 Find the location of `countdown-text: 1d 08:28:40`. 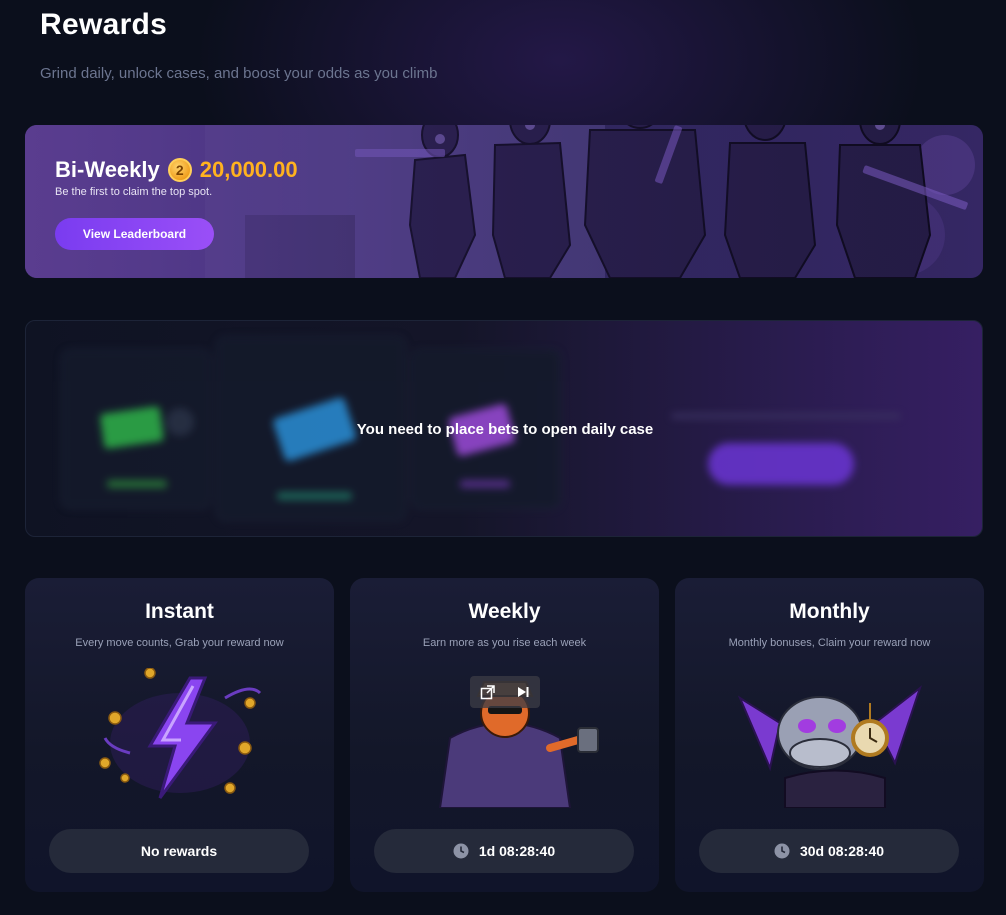

countdown-text: 1d 08:28:40 is located at coordinates (517, 851).